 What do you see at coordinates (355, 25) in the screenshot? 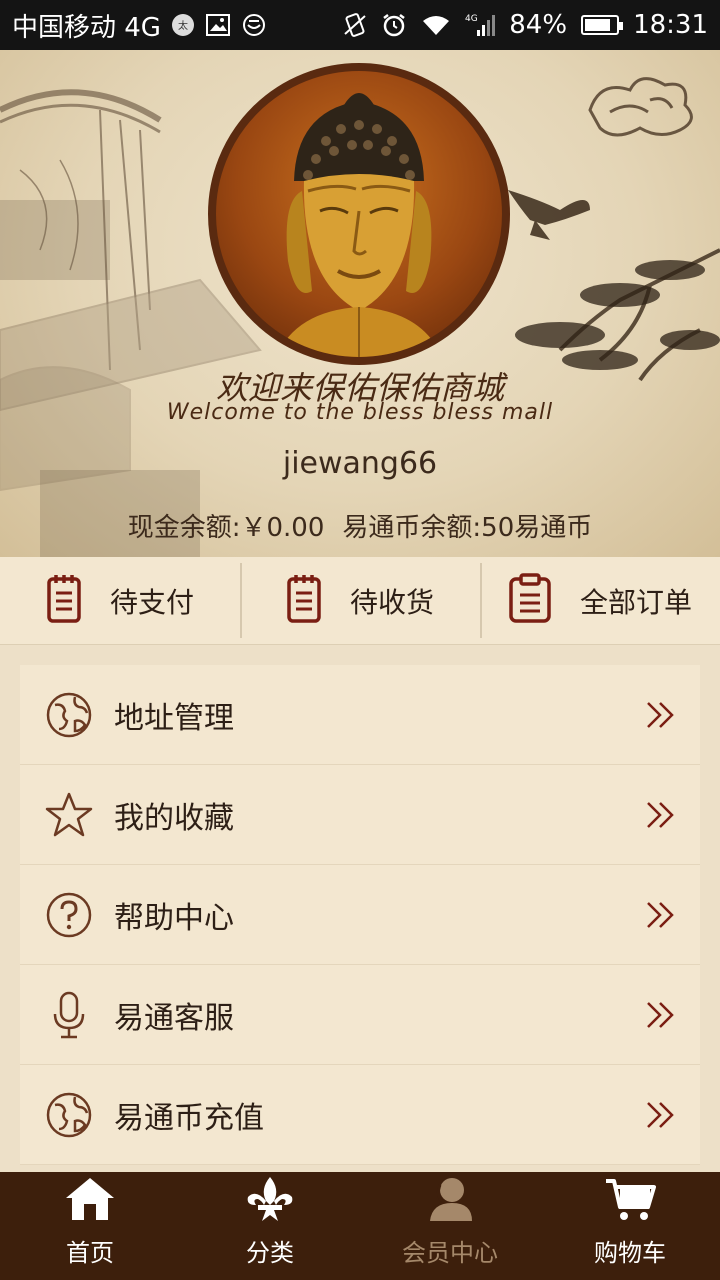
I see `vibrate-icon` at bounding box center [355, 25].